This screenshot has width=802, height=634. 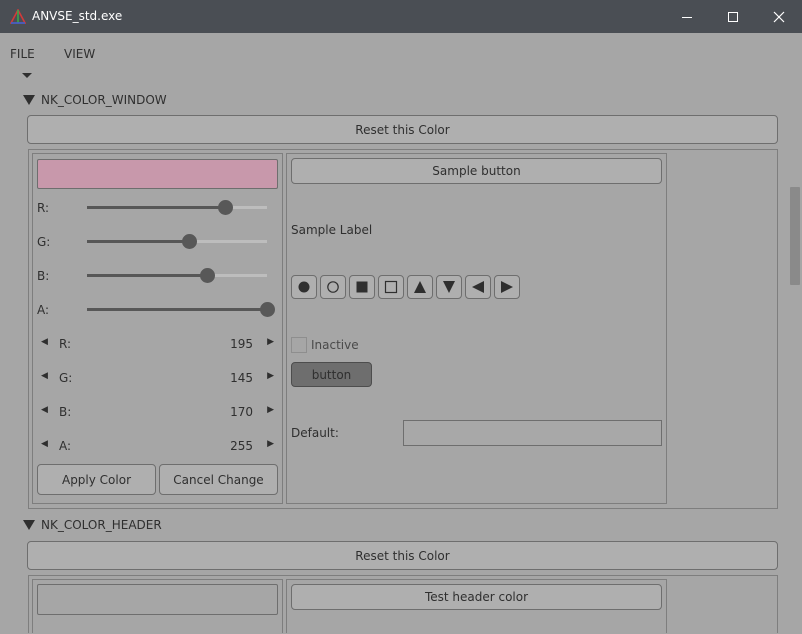 I want to click on slider-label: B:, so click(x=43, y=276).